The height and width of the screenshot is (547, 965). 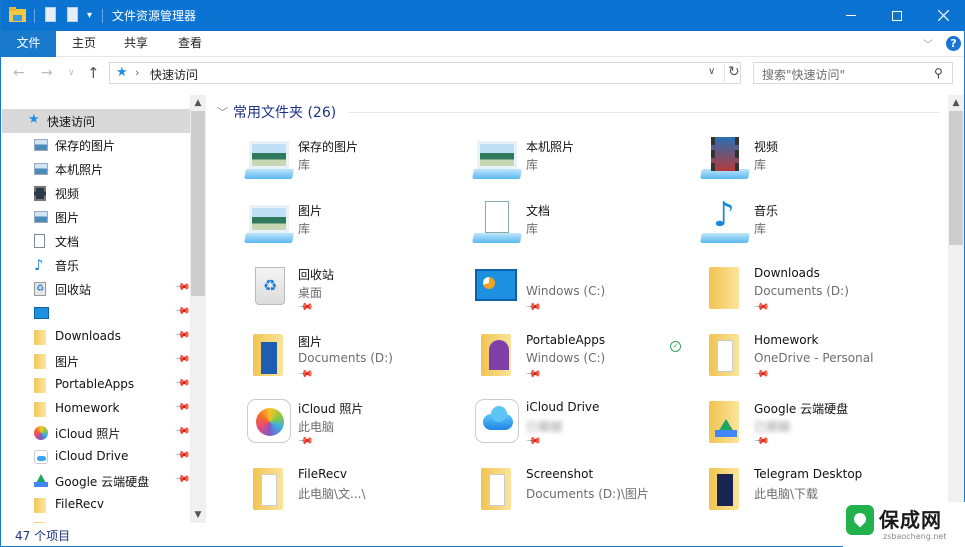 I want to click on search-input: 搜索"快速访问" ⚲, so click(x=853, y=73).